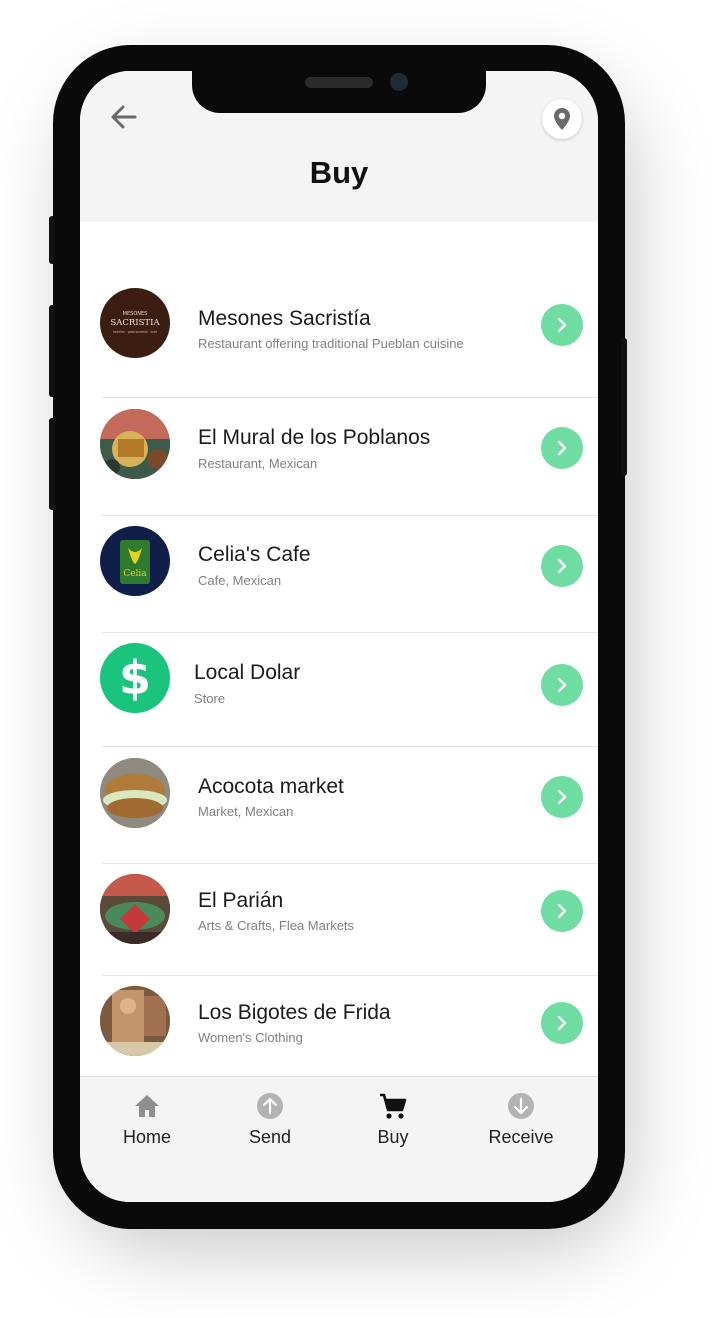 The image size is (712, 1318). Describe the element at coordinates (52, 464) in the screenshot. I see `volume-down-button` at that location.